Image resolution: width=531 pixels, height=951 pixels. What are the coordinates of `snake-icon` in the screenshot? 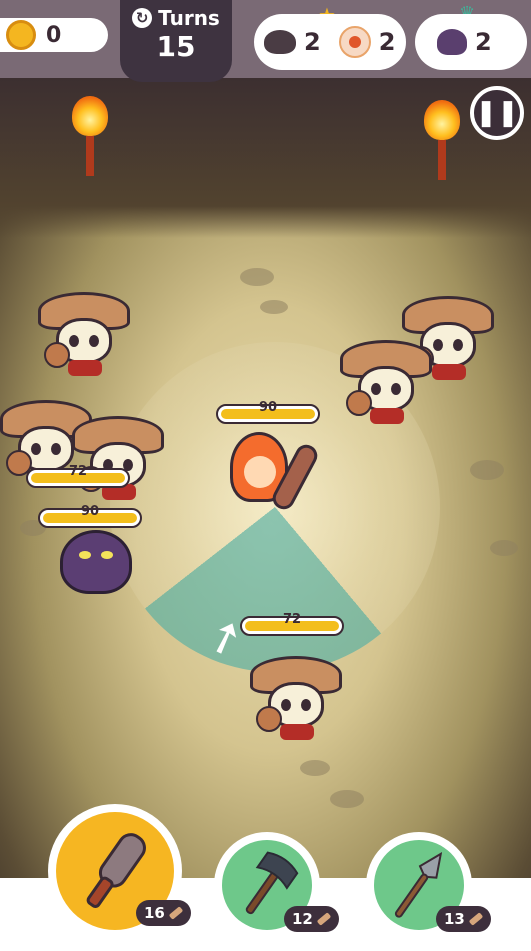 It's located at (452, 42).